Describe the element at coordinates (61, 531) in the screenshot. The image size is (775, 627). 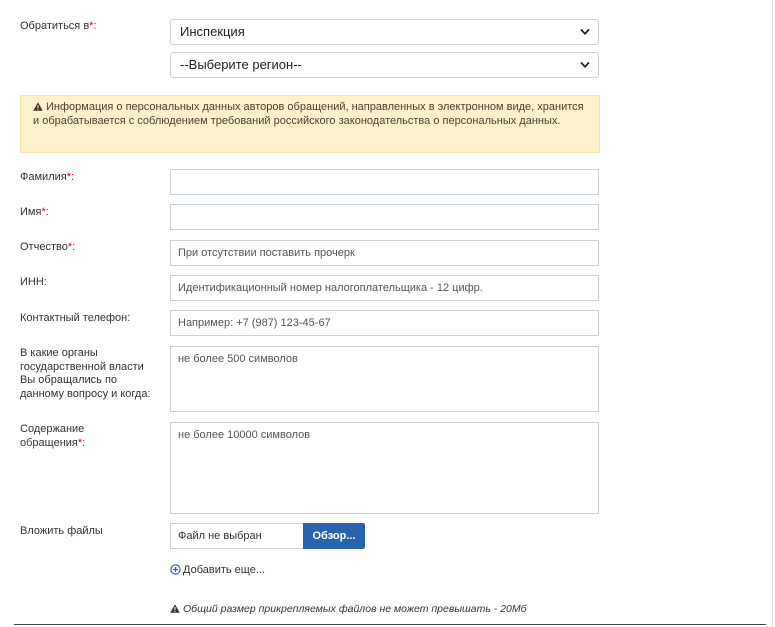
I see `attachments-label: Вложить файлы` at that location.